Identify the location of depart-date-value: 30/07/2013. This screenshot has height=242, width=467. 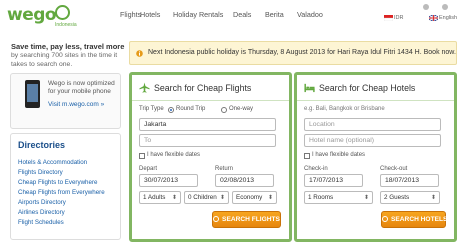
(161, 180).